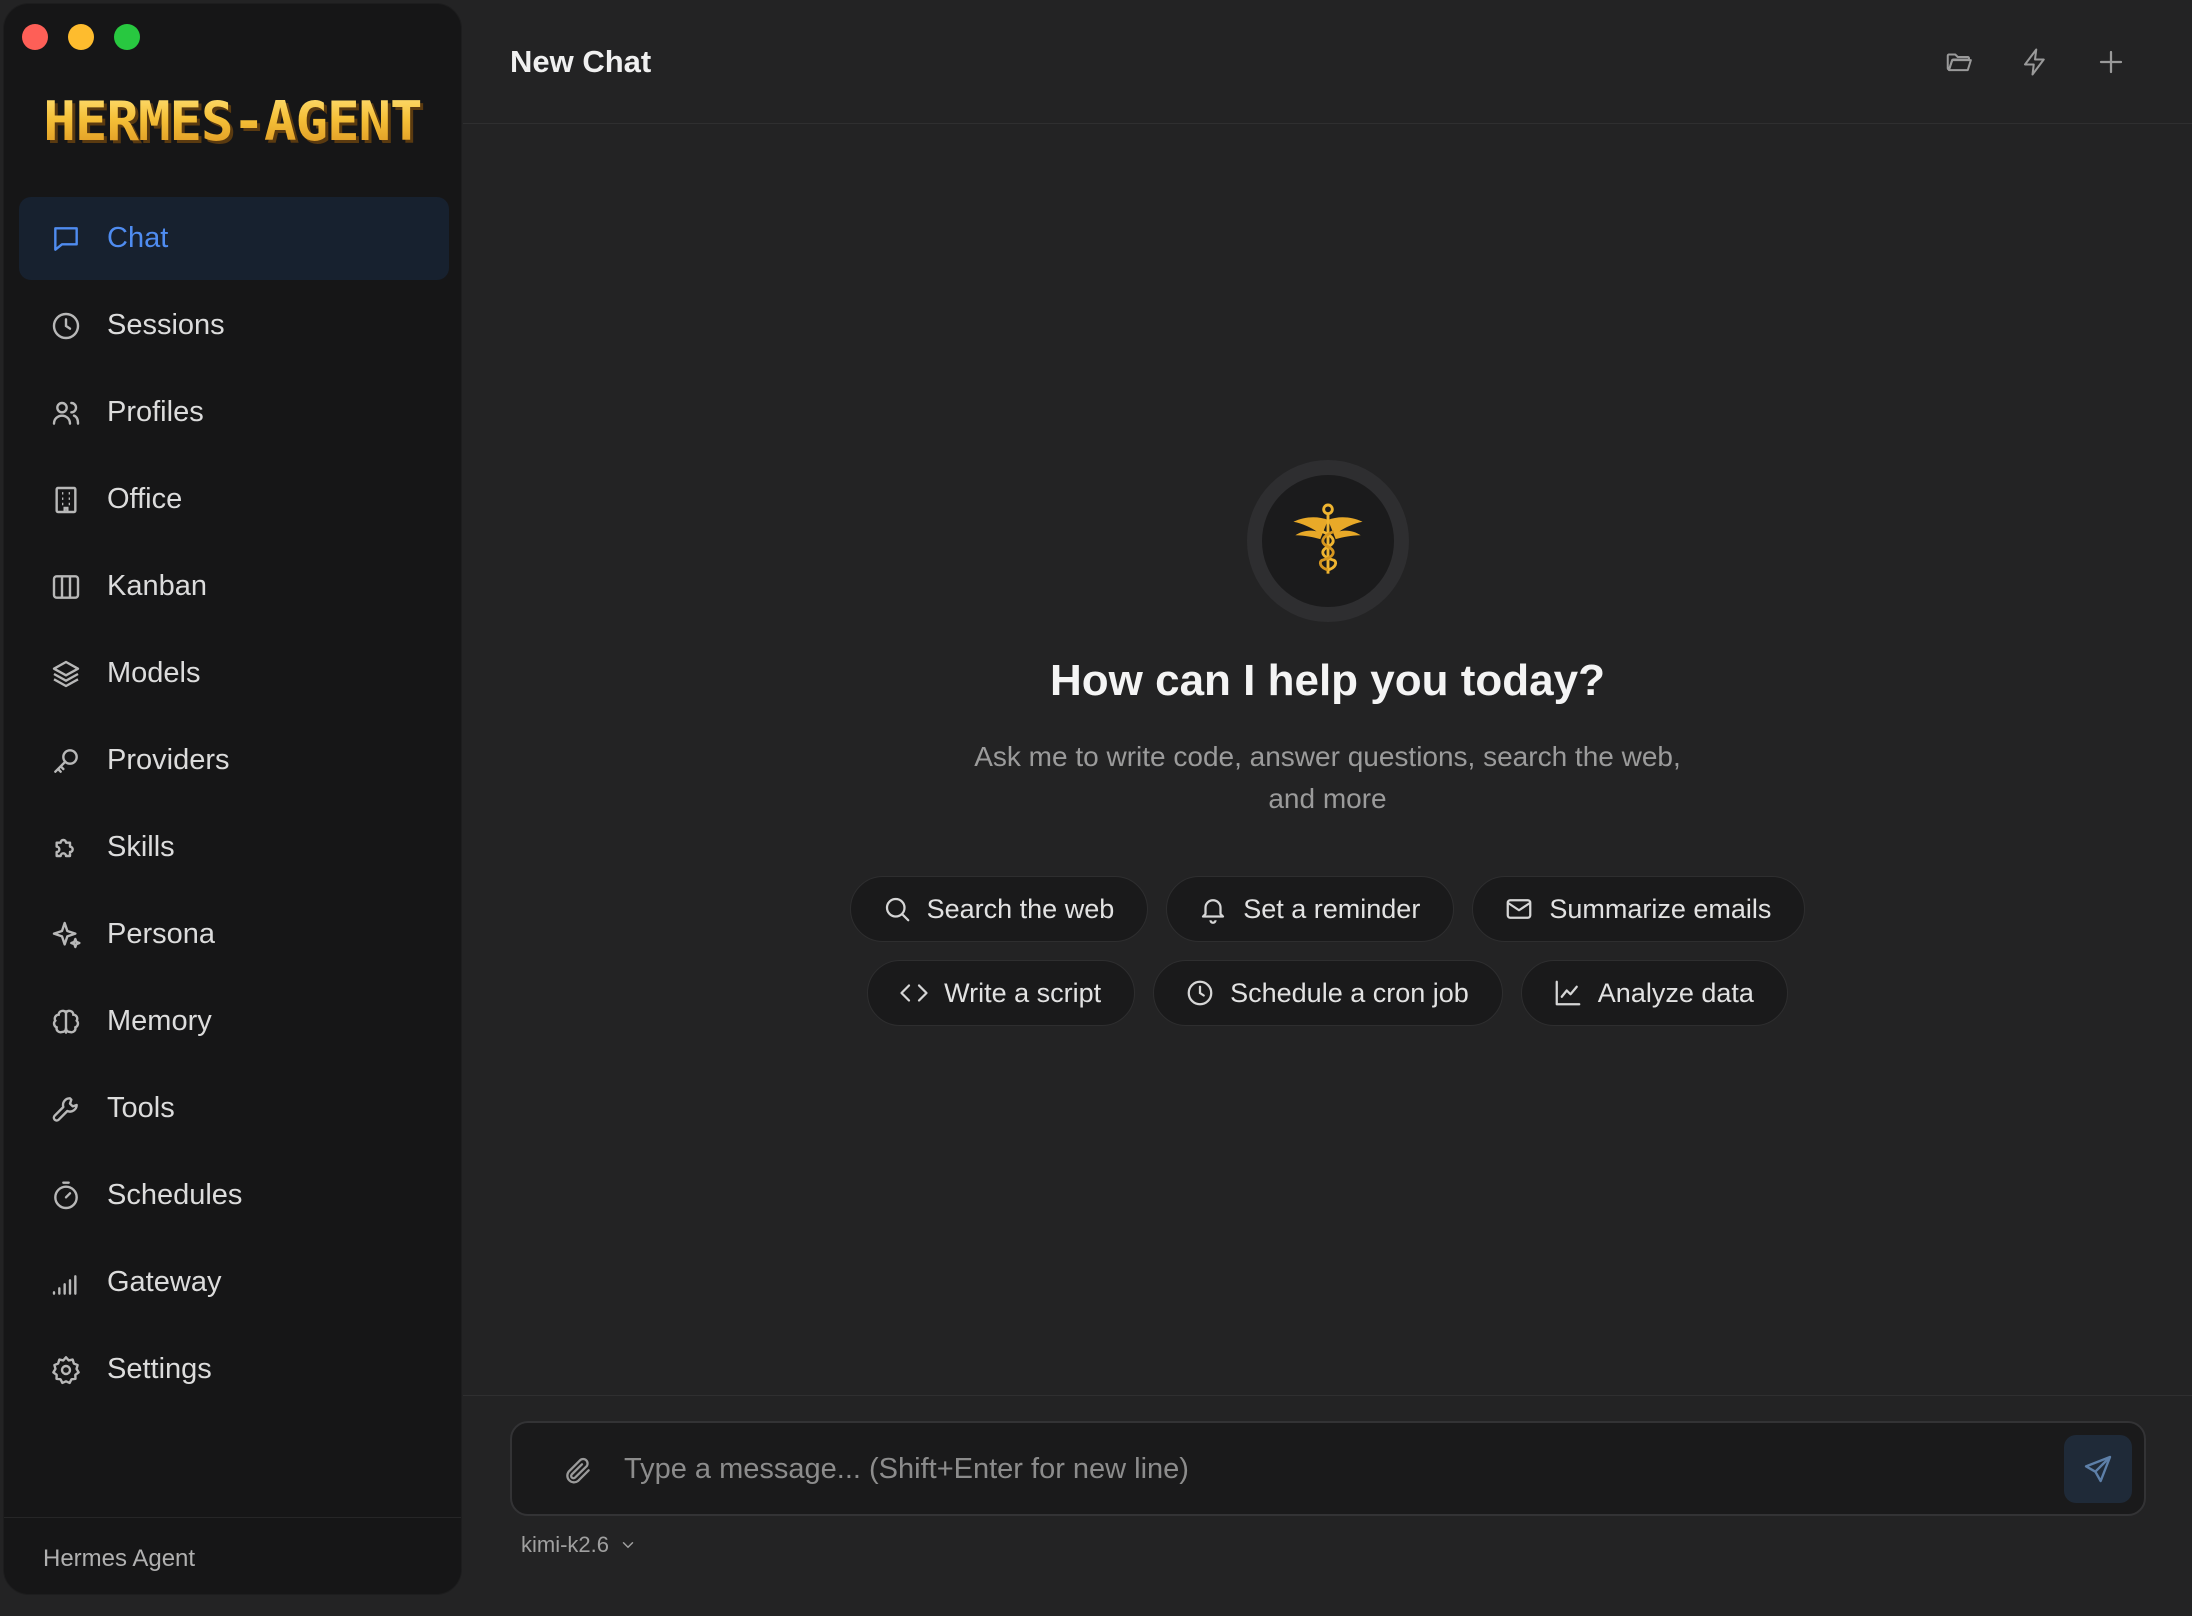 The width and height of the screenshot is (2192, 1616). I want to click on message-input, so click(1312, 1469).